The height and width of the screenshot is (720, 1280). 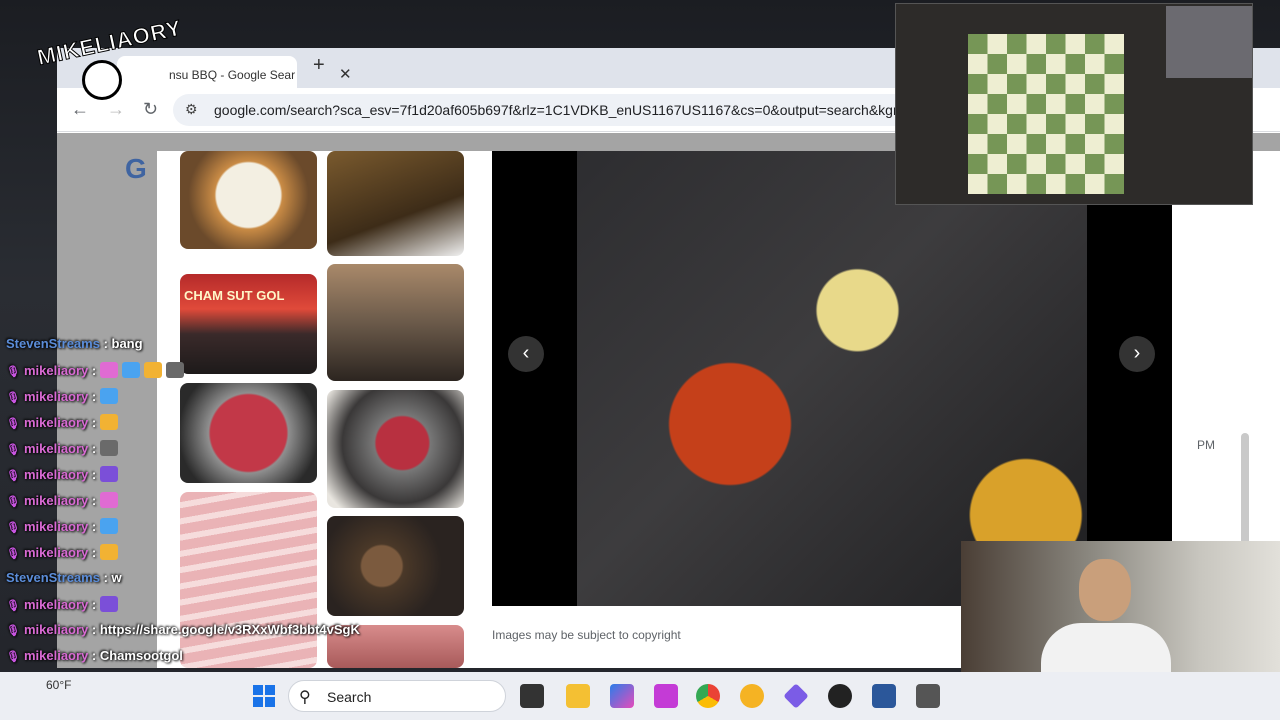 I want to click on windows-start-icon, so click(x=264, y=696).